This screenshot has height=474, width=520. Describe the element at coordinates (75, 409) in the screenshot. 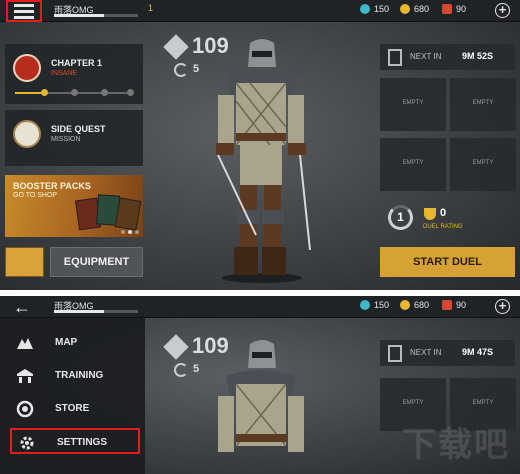

I see `menu-item-store: STORE` at that location.